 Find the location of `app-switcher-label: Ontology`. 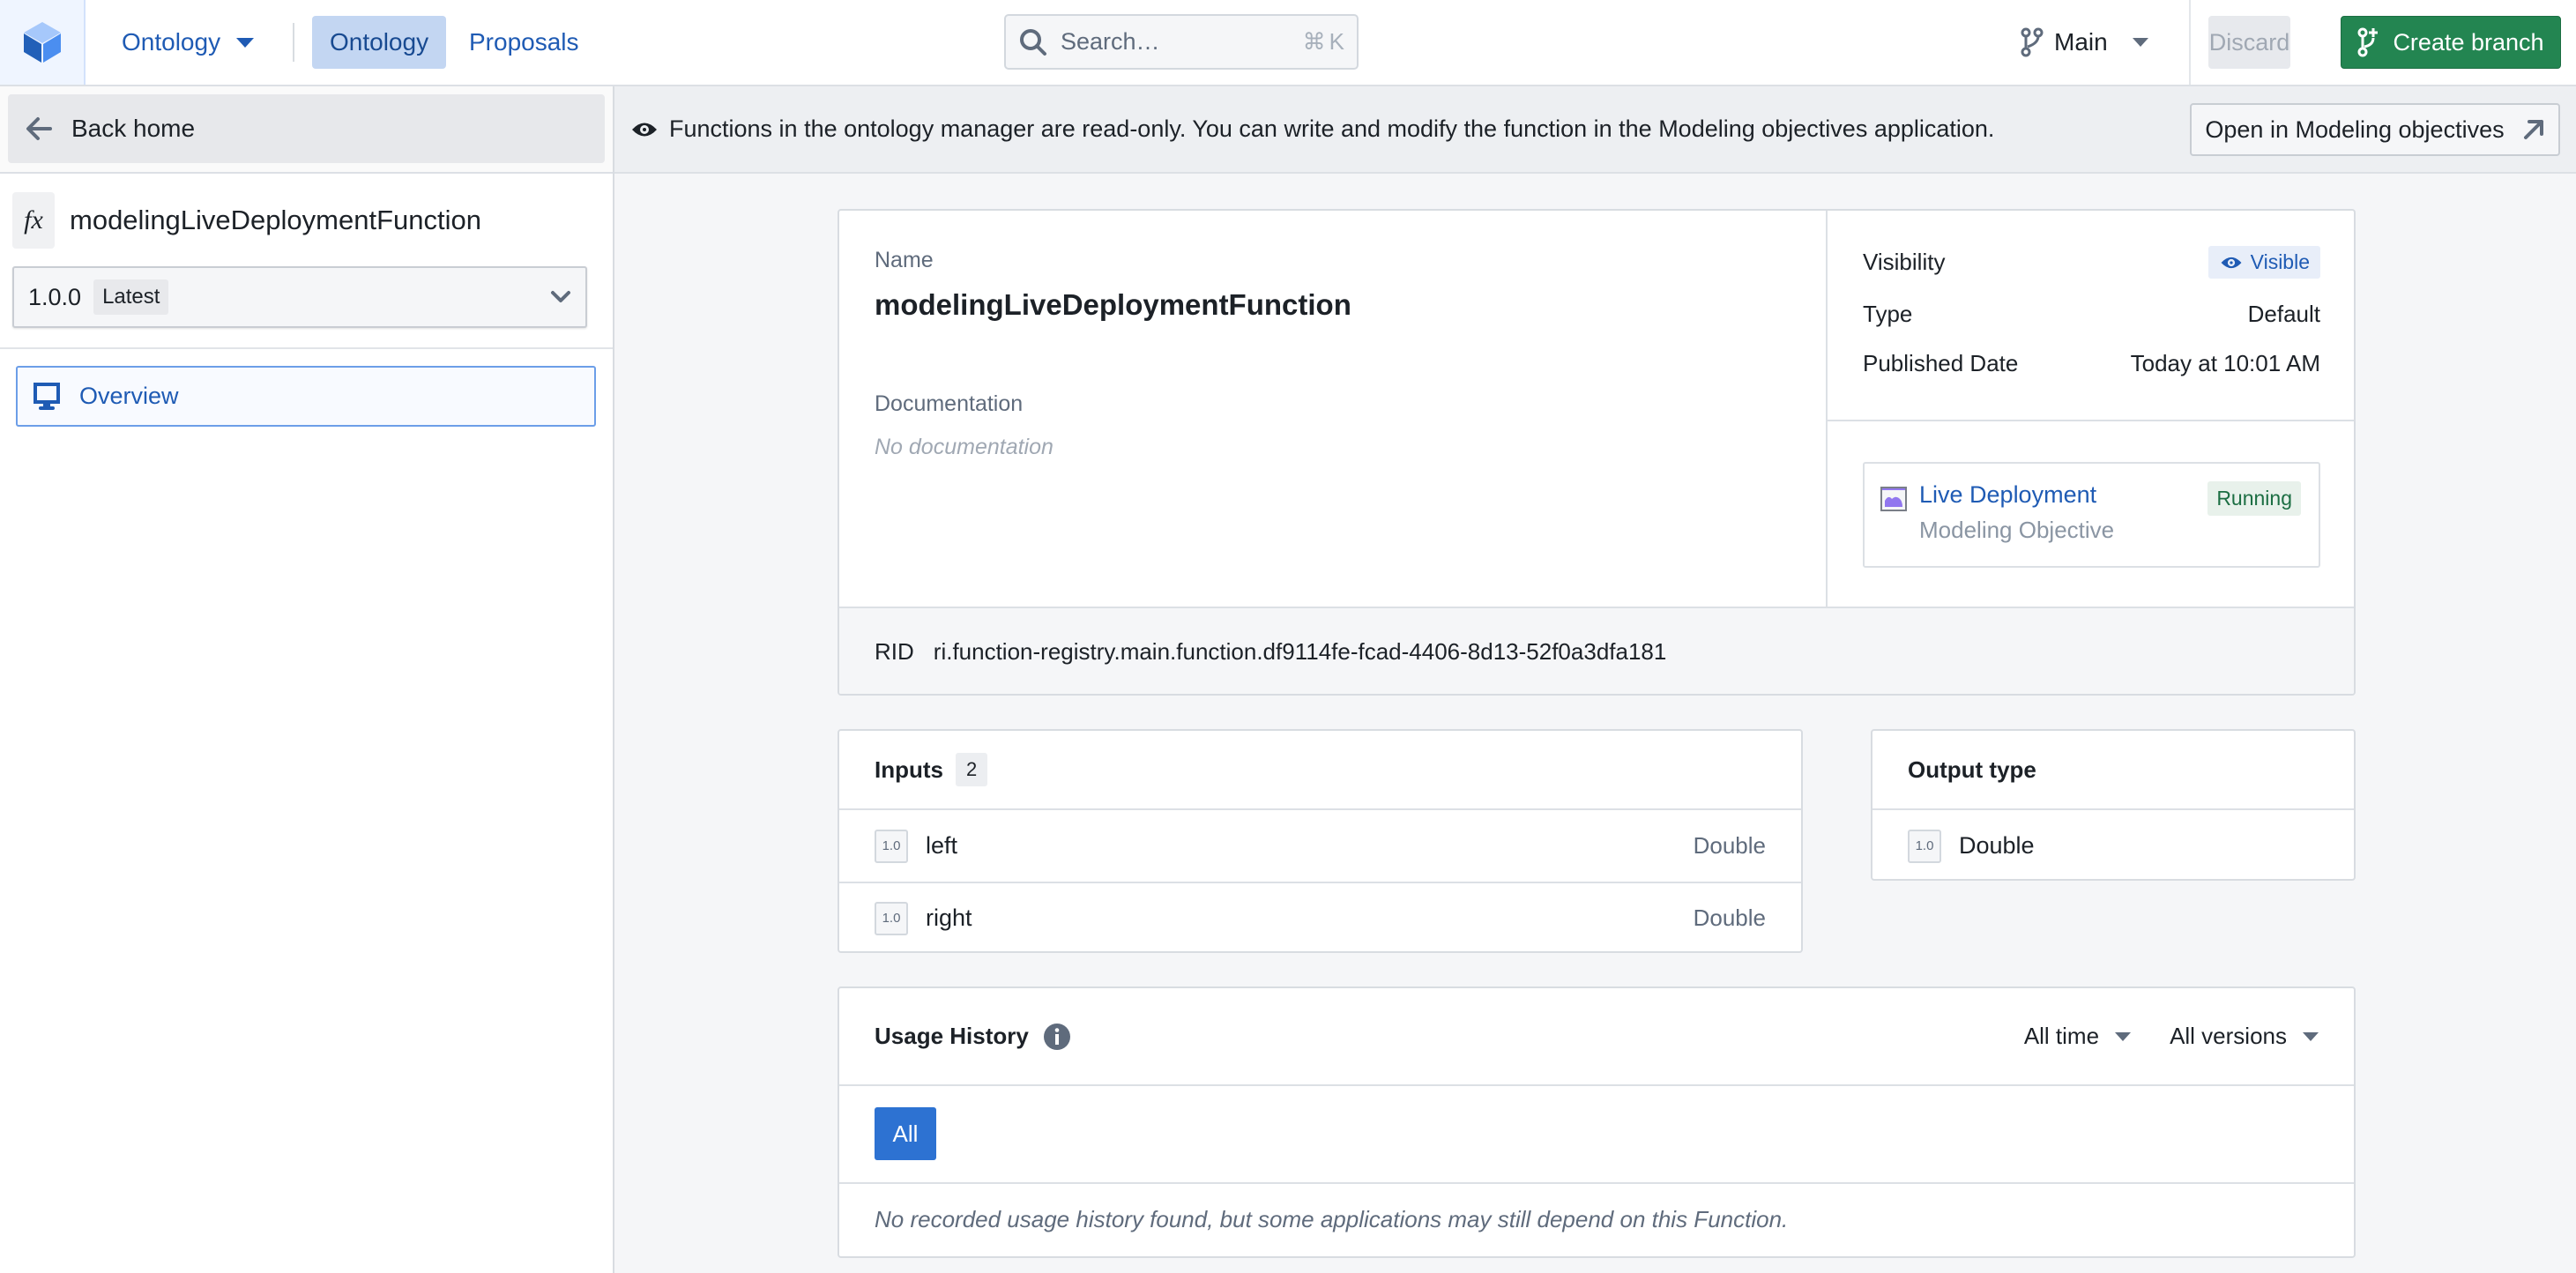

app-switcher-label: Ontology is located at coordinates (171, 42).